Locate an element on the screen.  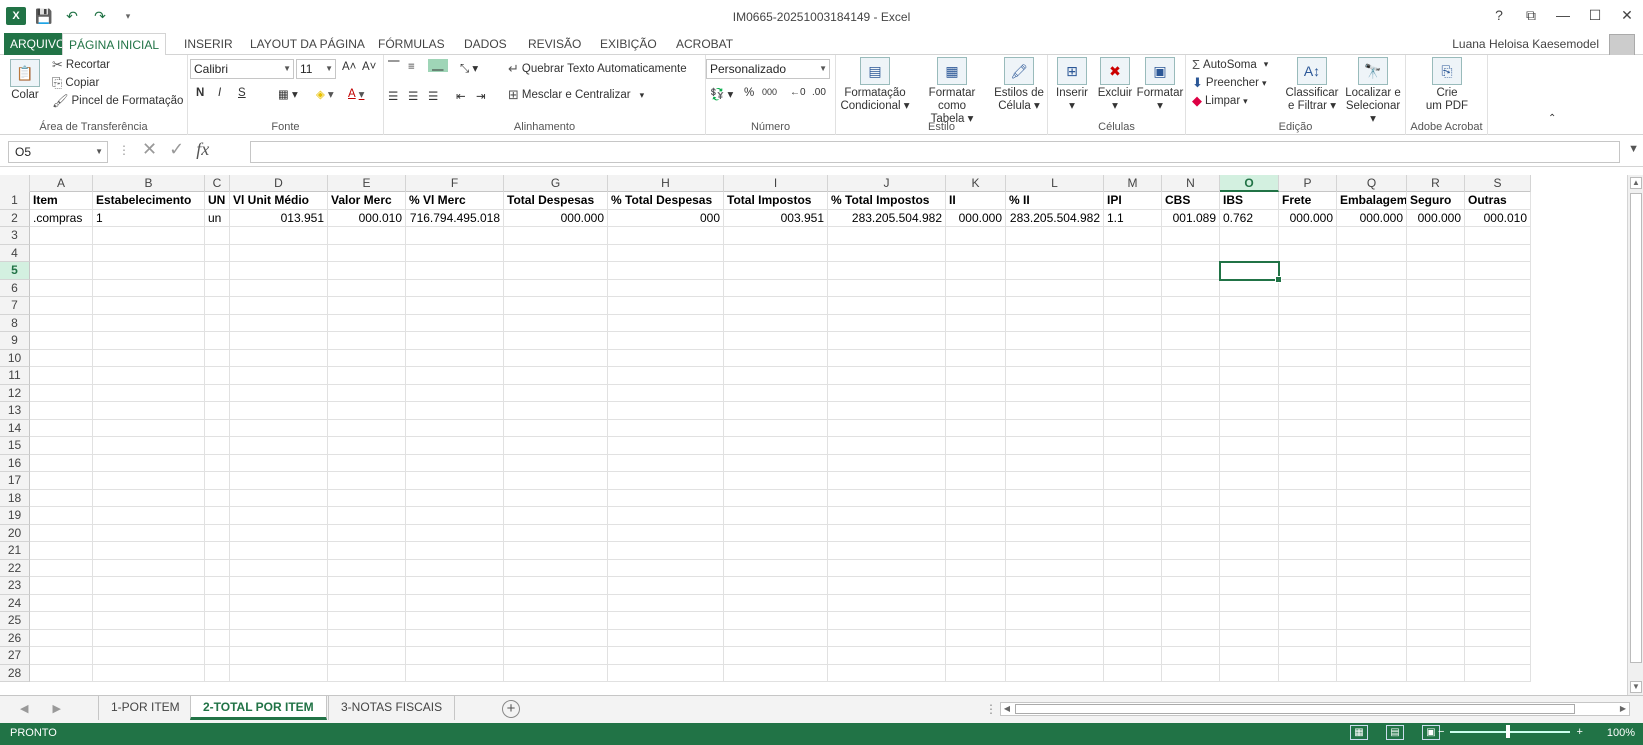
orientation-icon: ⤡ ▾ is located at coordinates (469, 68).